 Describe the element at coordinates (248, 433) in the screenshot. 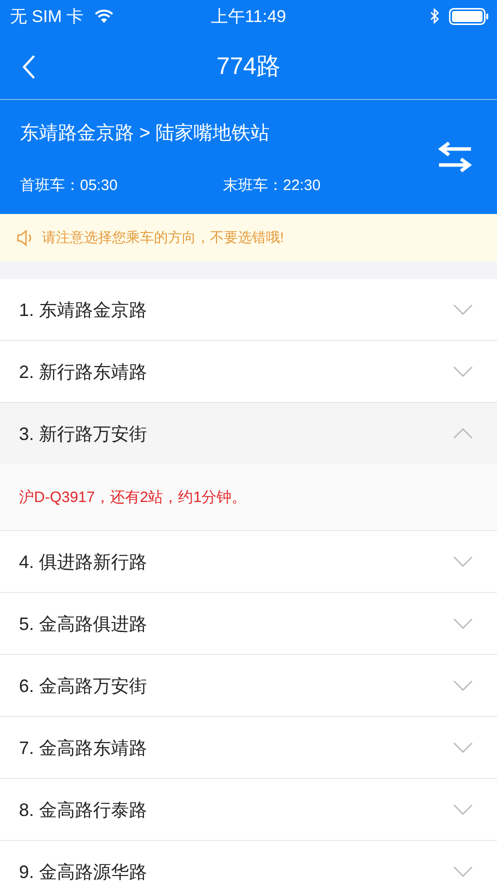

I see `stop-row: 3. 新行路万安街` at that location.